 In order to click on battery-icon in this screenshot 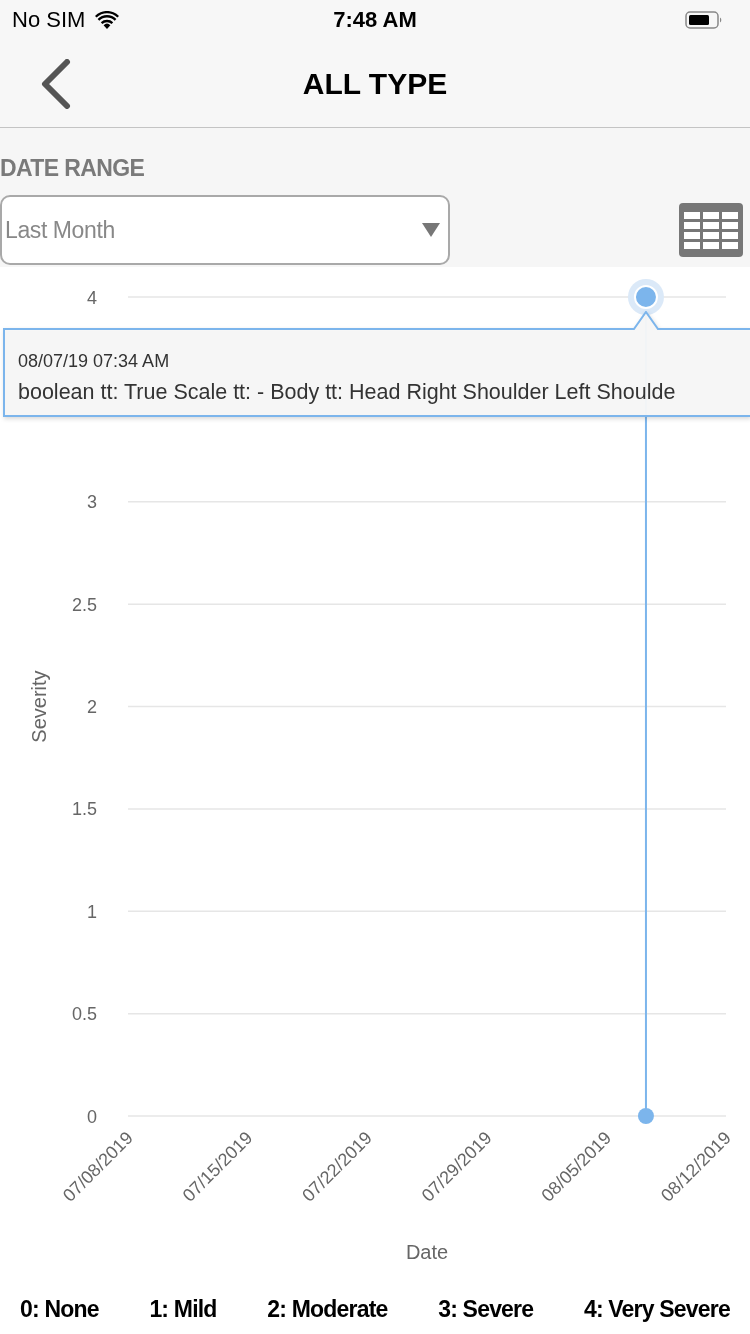, I will do `click(704, 20)`.